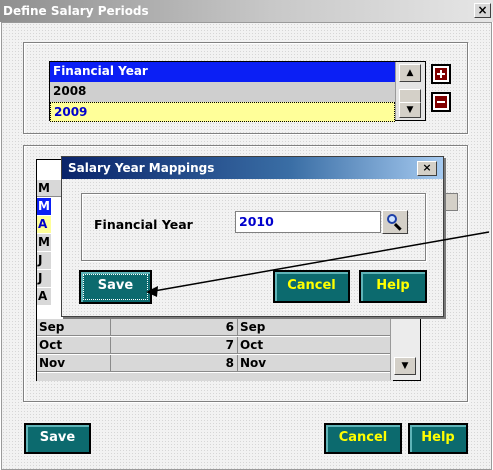 This screenshot has height=470, width=493. Describe the element at coordinates (438, 438) in the screenshot. I see `help-button: Help` at that location.